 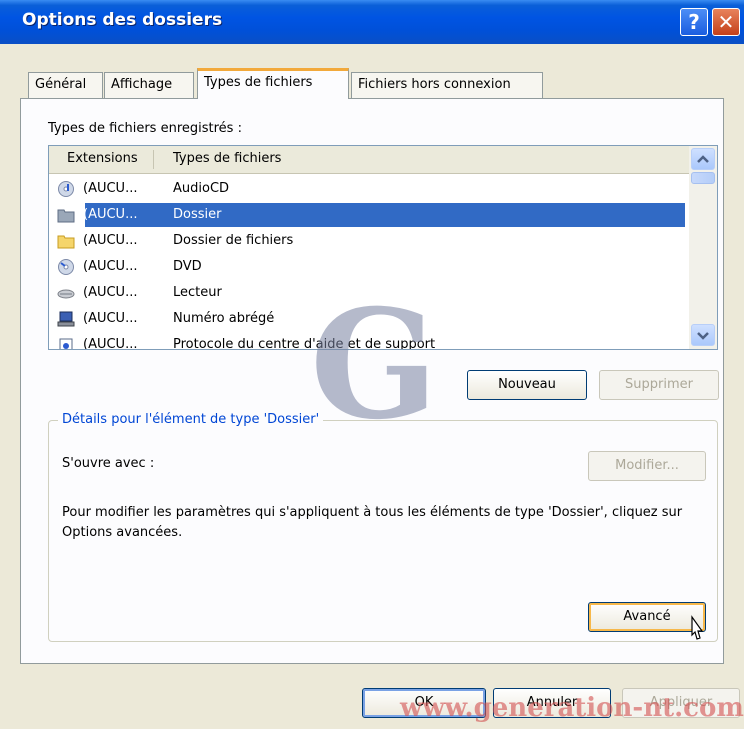 What do you see at coordinates (65, 85) in the screenshot?
I see `tab-general: Général` at bounding box center [65, 85].